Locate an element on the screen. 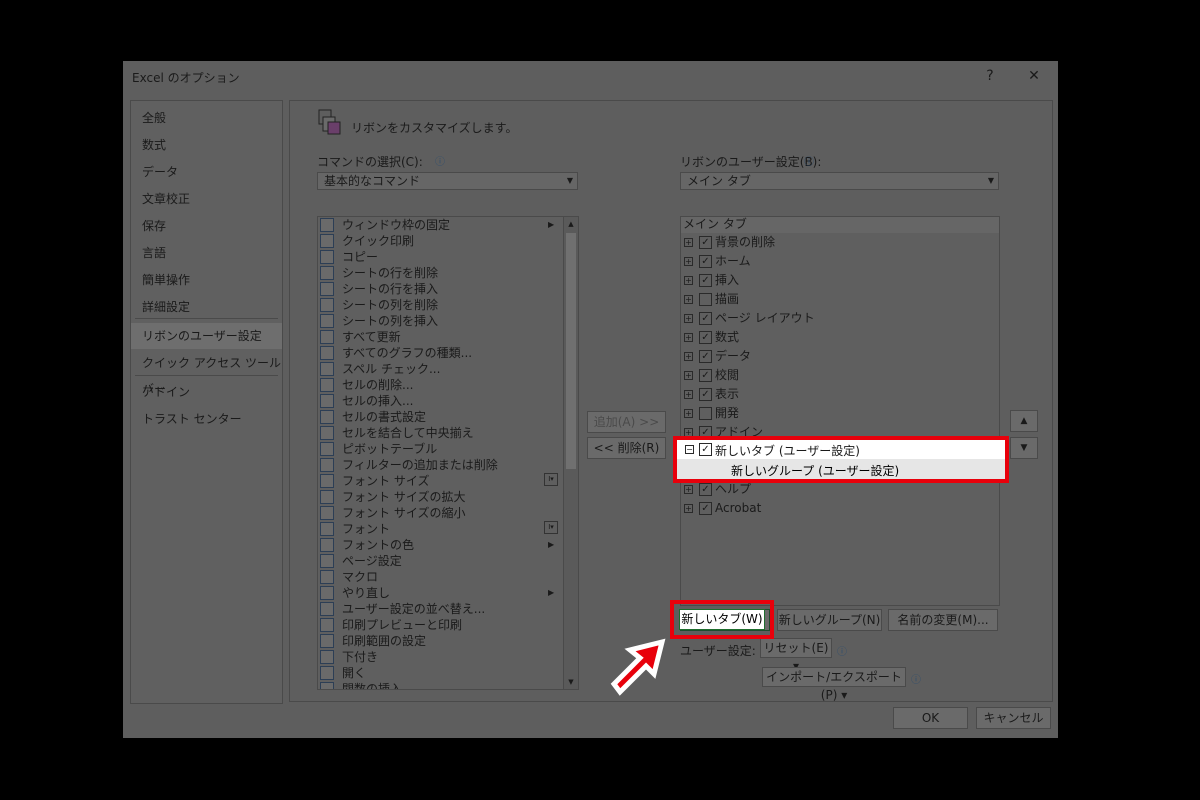  command-list-scrollbar: ▲ ▼ is located at coordinates (570, 453).